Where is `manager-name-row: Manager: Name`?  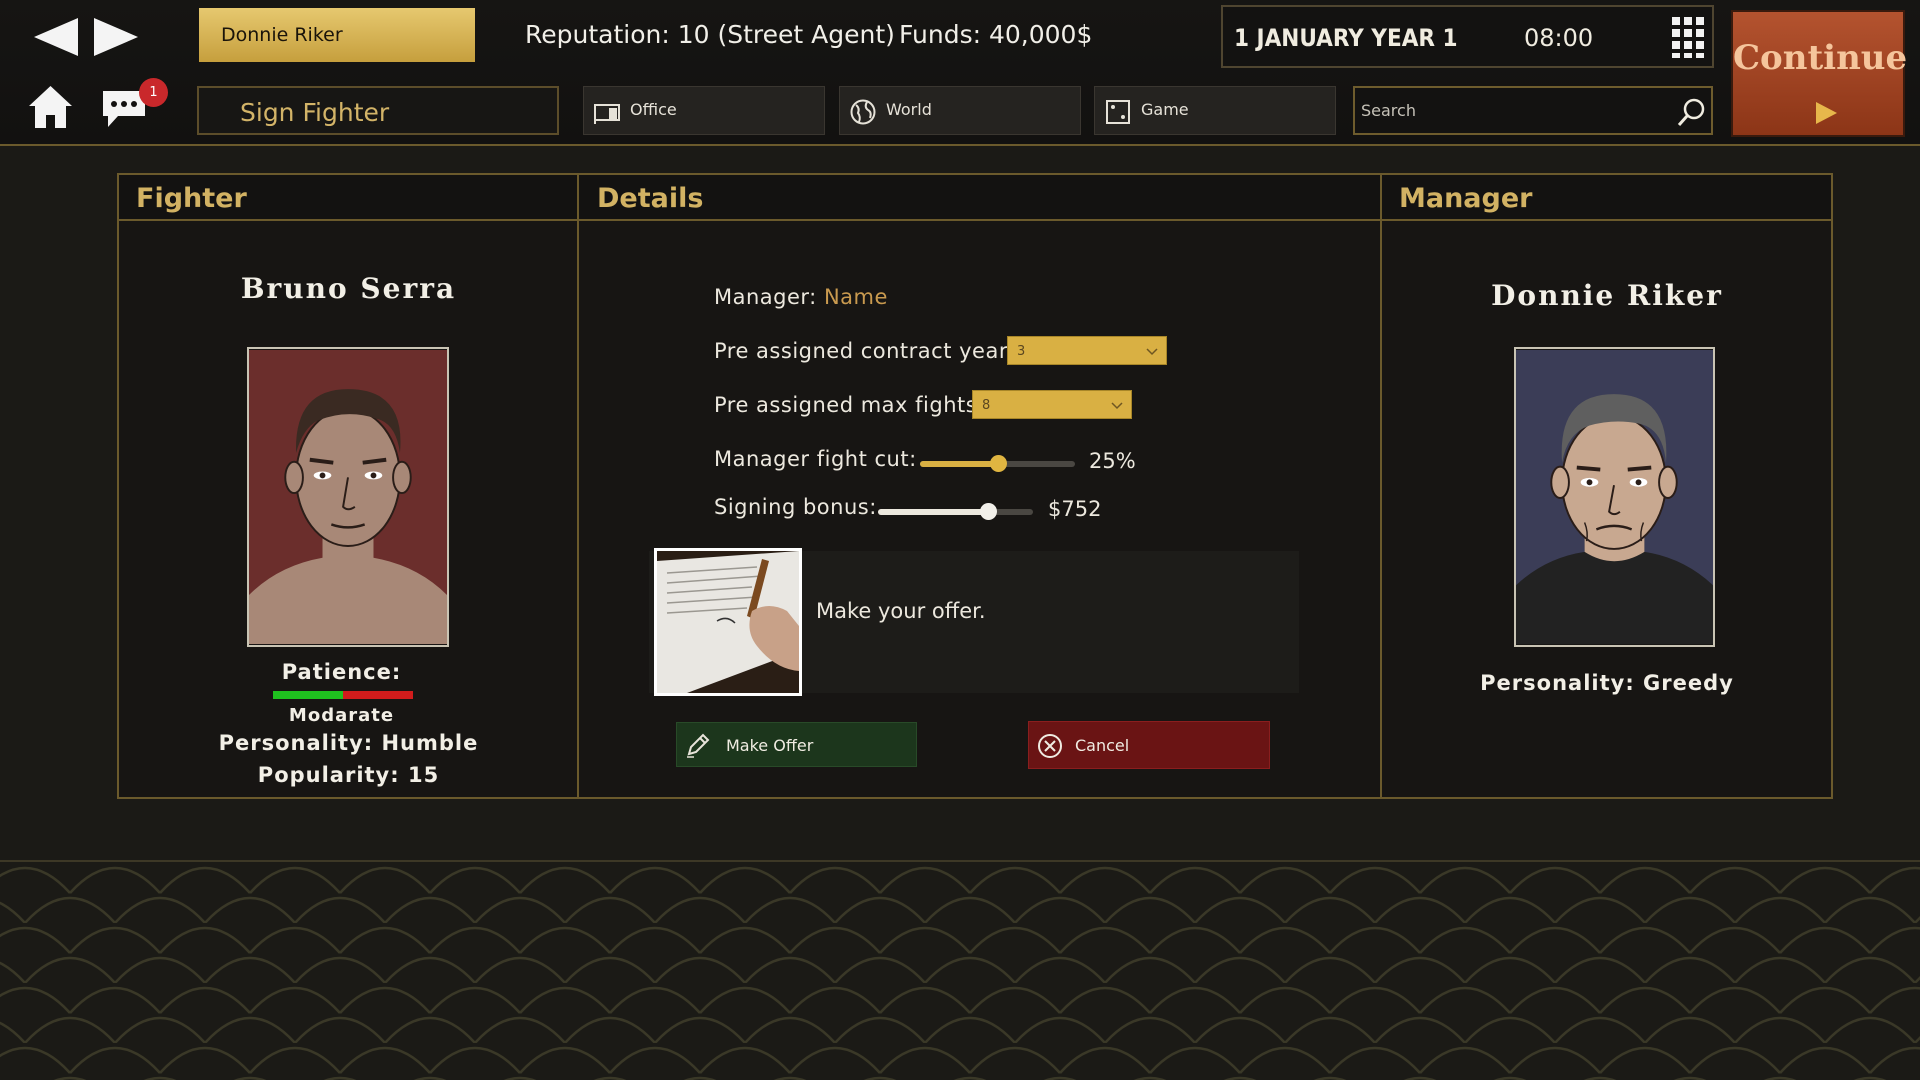 manager-name-row: Manager: Name is located at coordinates (801, 297).